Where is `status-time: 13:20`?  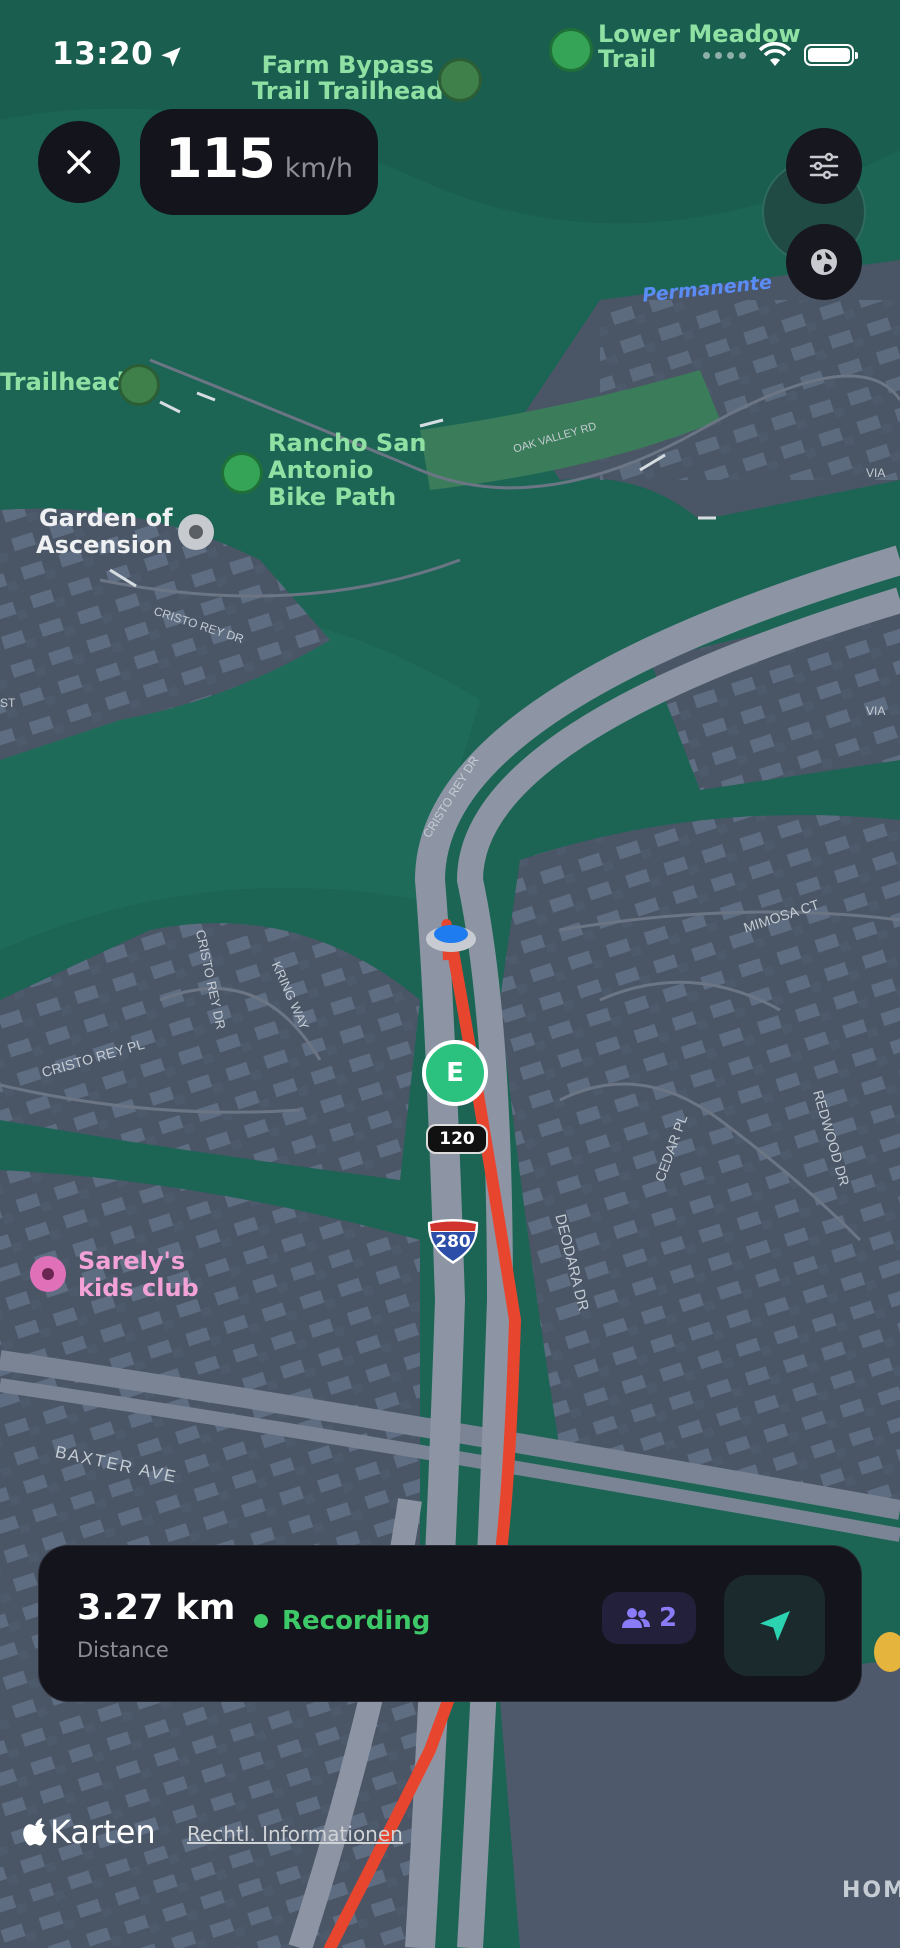 status-time: 13:20 is located at coordinates (103, 54).